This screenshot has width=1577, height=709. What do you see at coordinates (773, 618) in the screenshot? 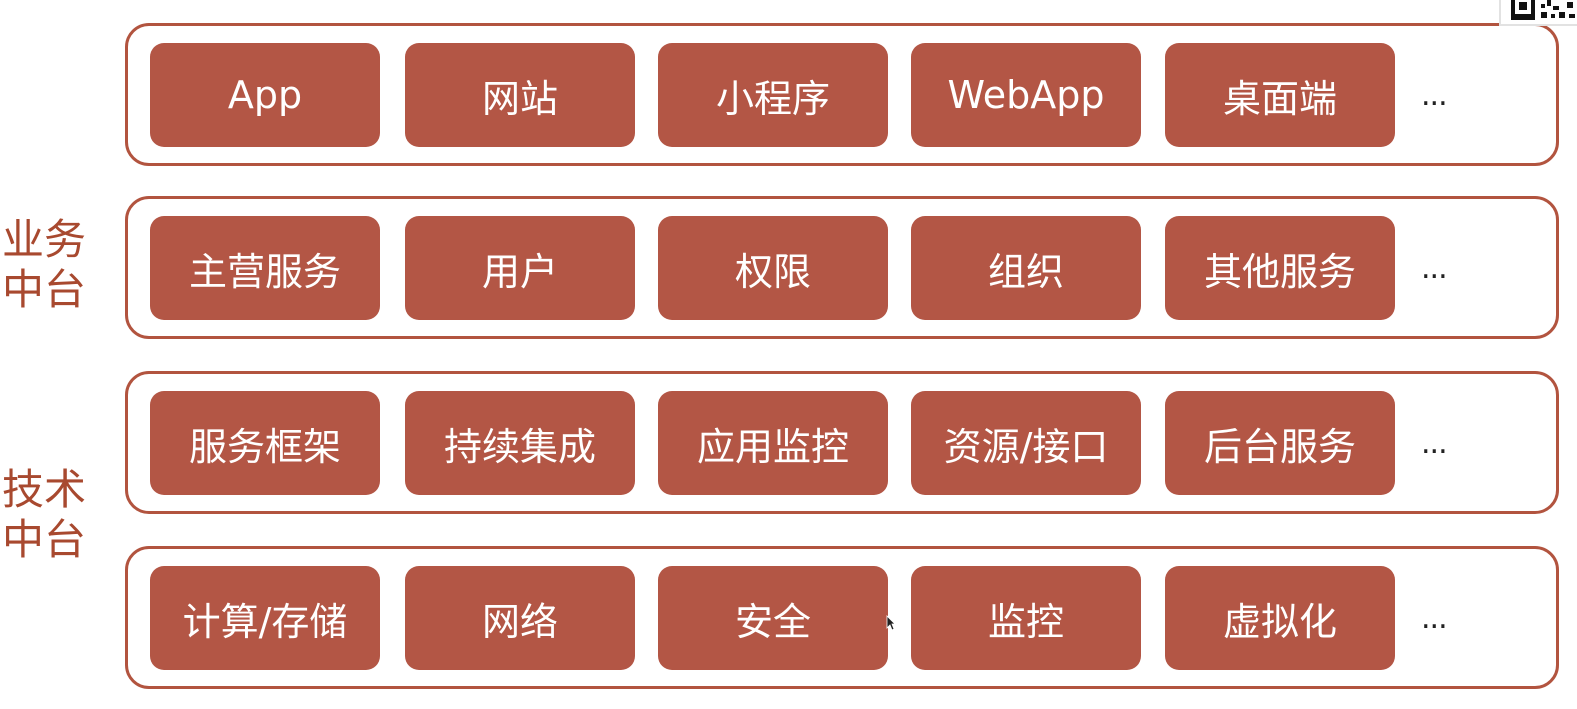
I see `box-security: 安全` at bounding box center [773, 618].